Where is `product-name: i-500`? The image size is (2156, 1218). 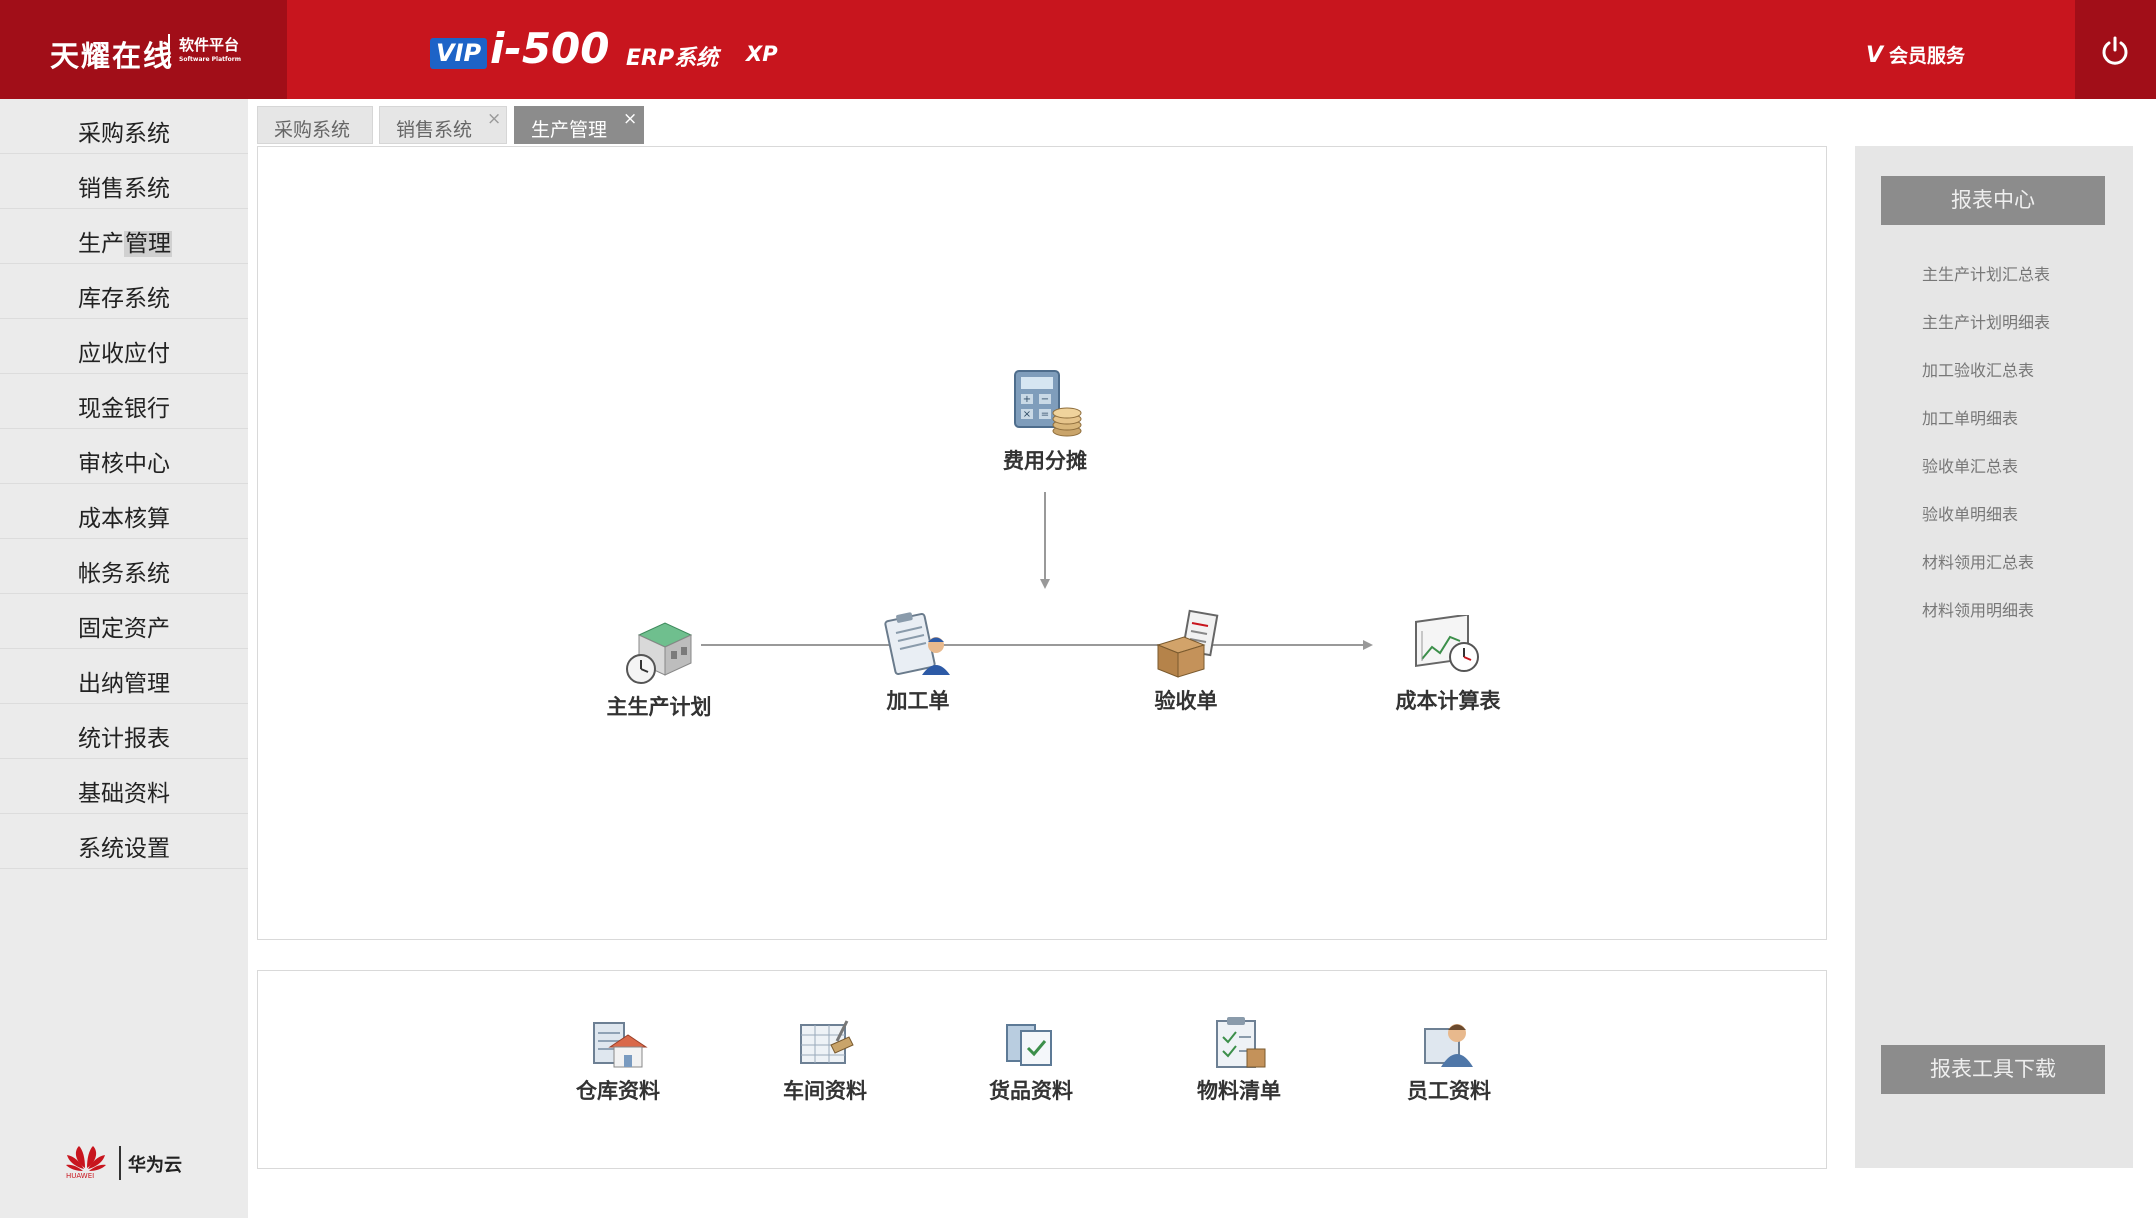 product-name: i-500 is located at coordinates (550, 48).